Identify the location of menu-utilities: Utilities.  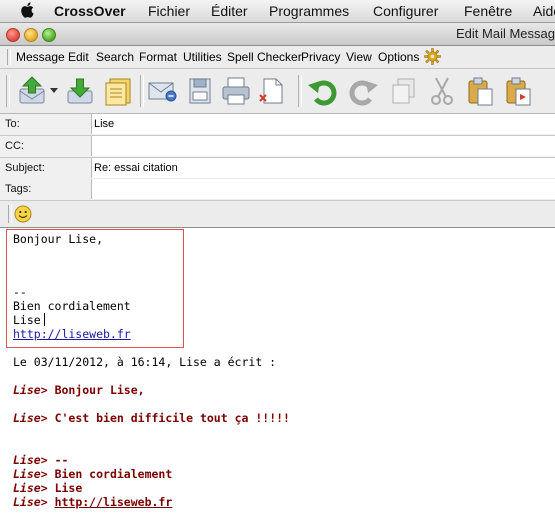
(202, 57).